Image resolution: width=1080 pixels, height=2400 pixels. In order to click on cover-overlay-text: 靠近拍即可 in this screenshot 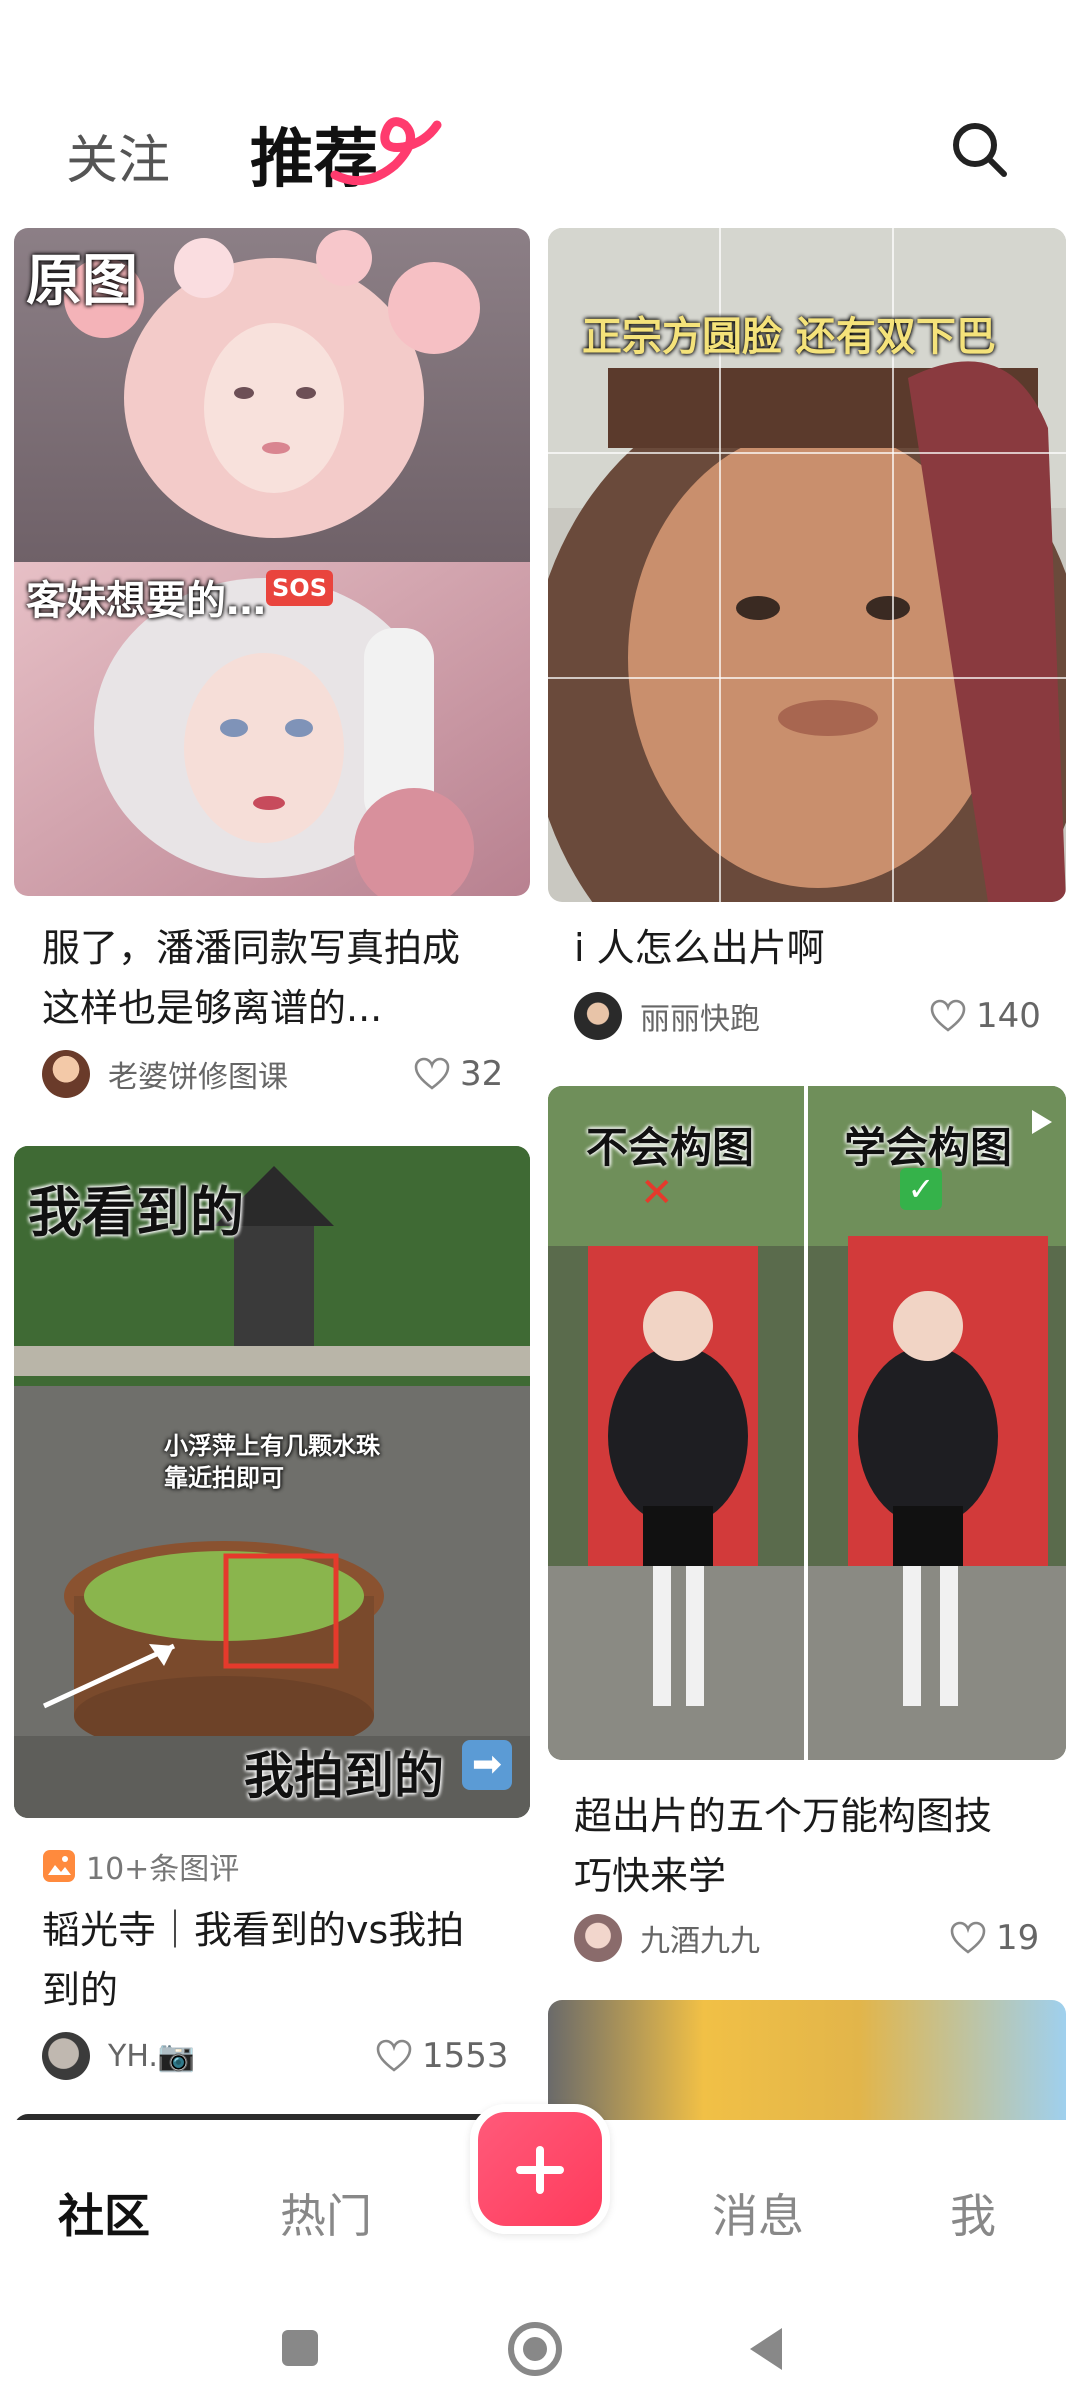, I will do `click(224, 1478)`.